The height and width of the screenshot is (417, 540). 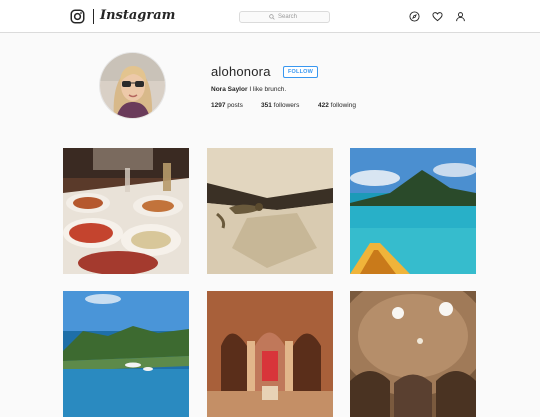 I want to click on following-stat: 422 following, so click(x=337, y=106).